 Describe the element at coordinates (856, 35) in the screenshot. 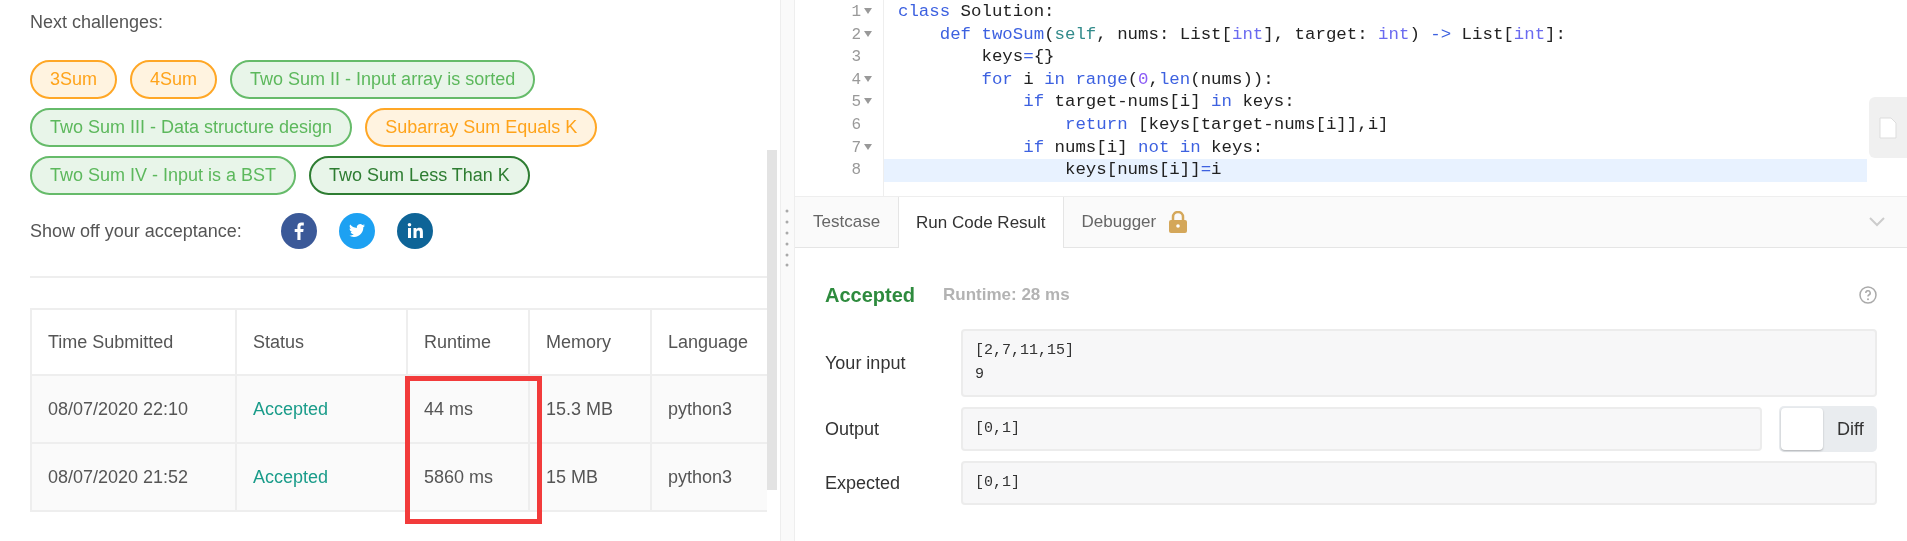

I see `line-number: 2` at that location.